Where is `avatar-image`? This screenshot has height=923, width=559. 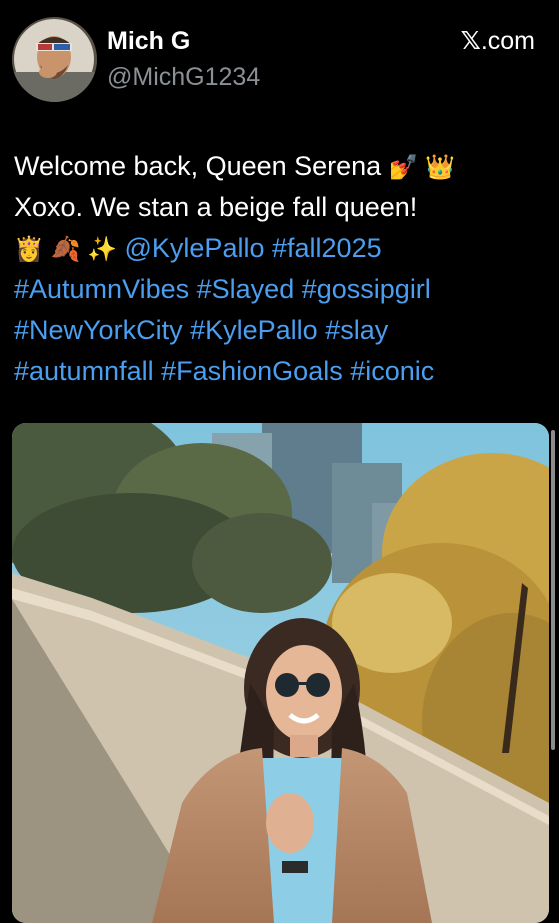
avatar-image is located at coordinates (54, 59).